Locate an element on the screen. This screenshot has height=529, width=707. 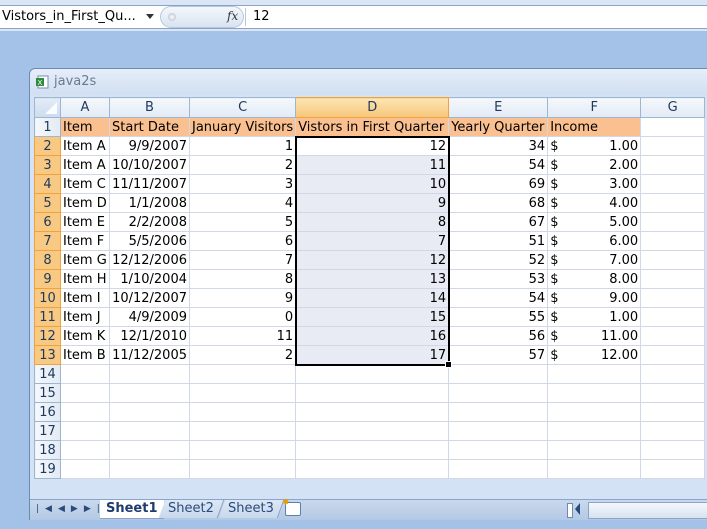
cell-first-quarter: 10 is located at coordinates (372, 184).